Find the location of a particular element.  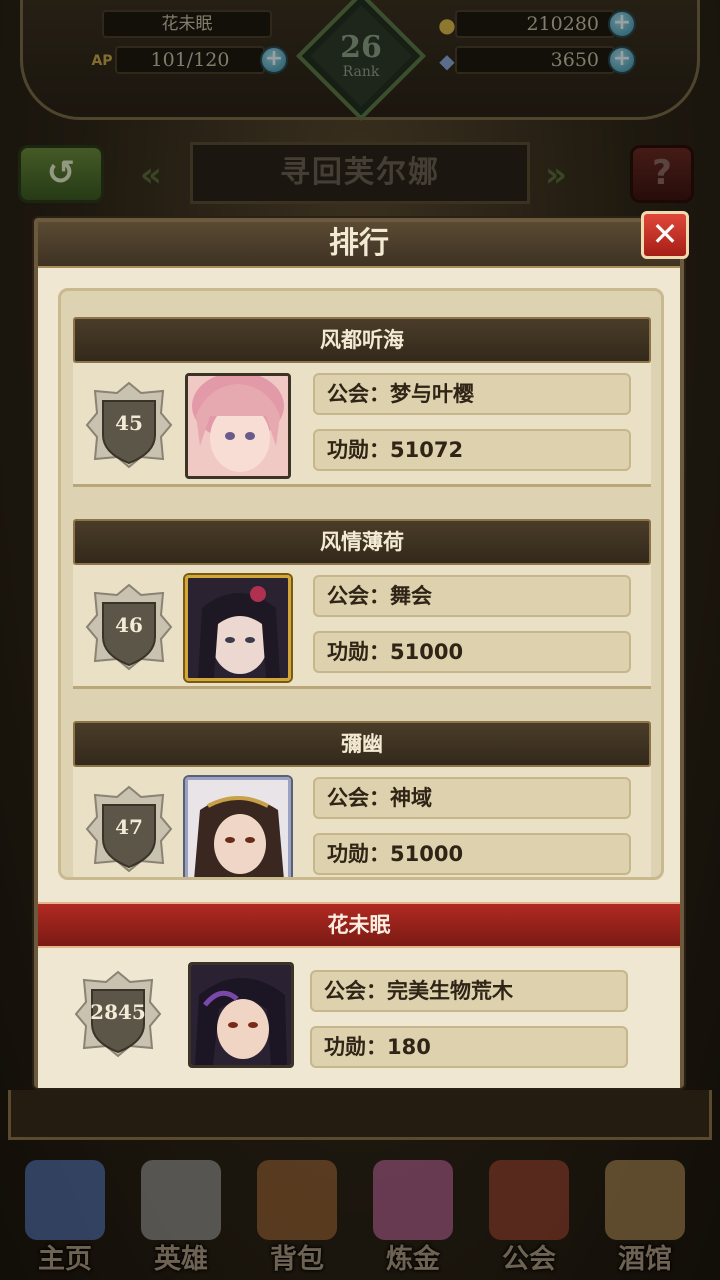

close-icon: ✕ is located at coordinates (665, 234).